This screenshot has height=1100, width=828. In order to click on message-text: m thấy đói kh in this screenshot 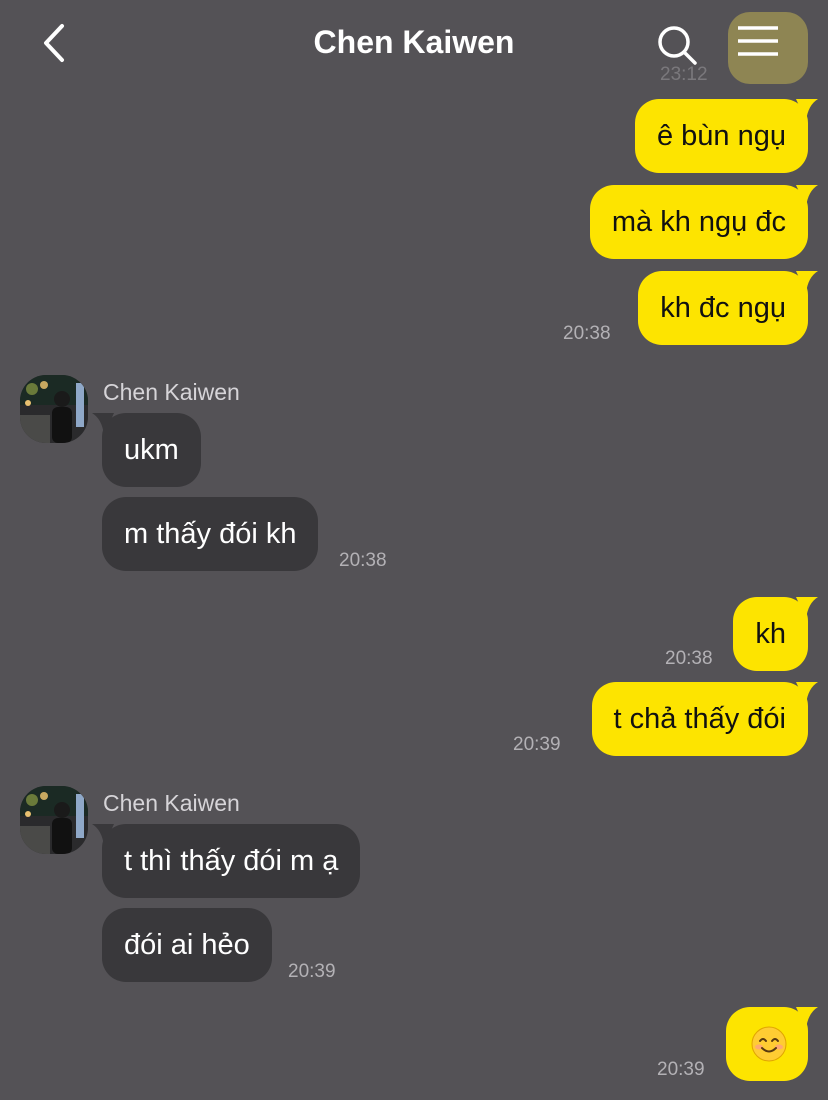, I will do `click(210, 534)`.